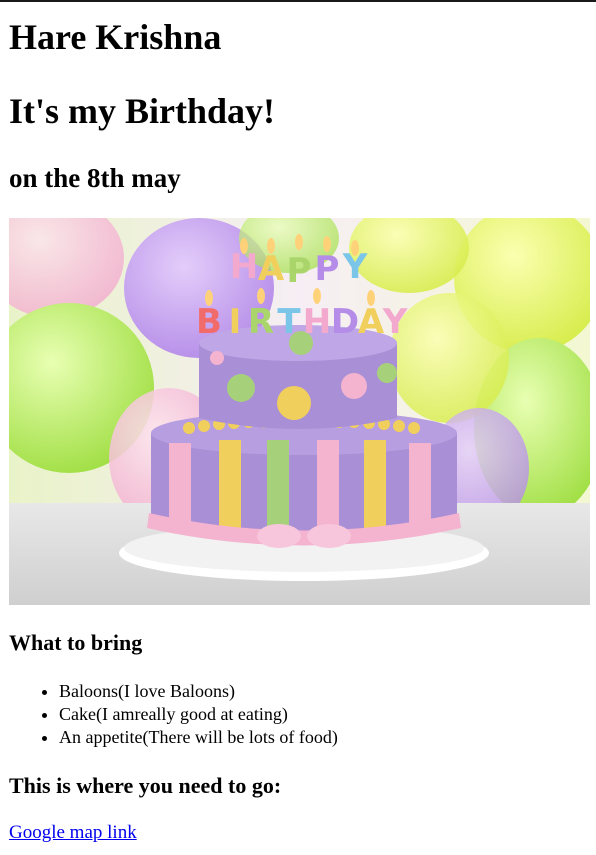 Image resolution: width=596 pixels, height=855 pixels. I want to click on svg-text: D, so click(345, 322).